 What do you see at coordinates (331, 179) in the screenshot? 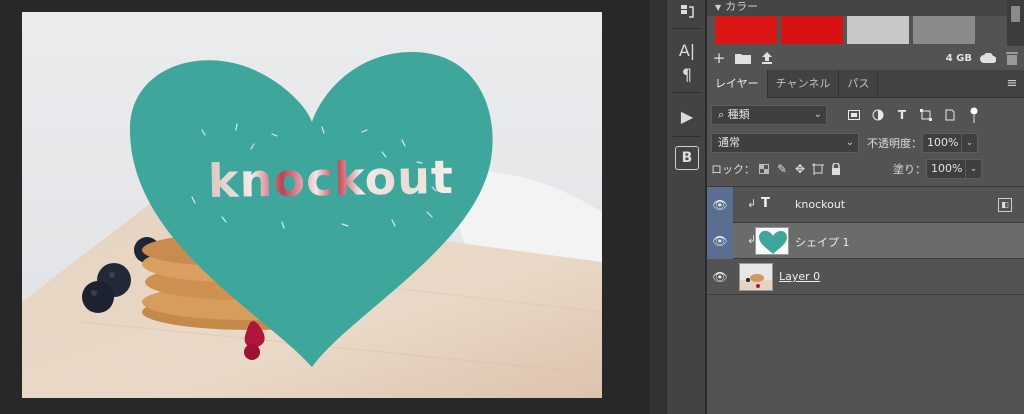
I see `knockout-text: knockout` at bounding box center [331, 179].